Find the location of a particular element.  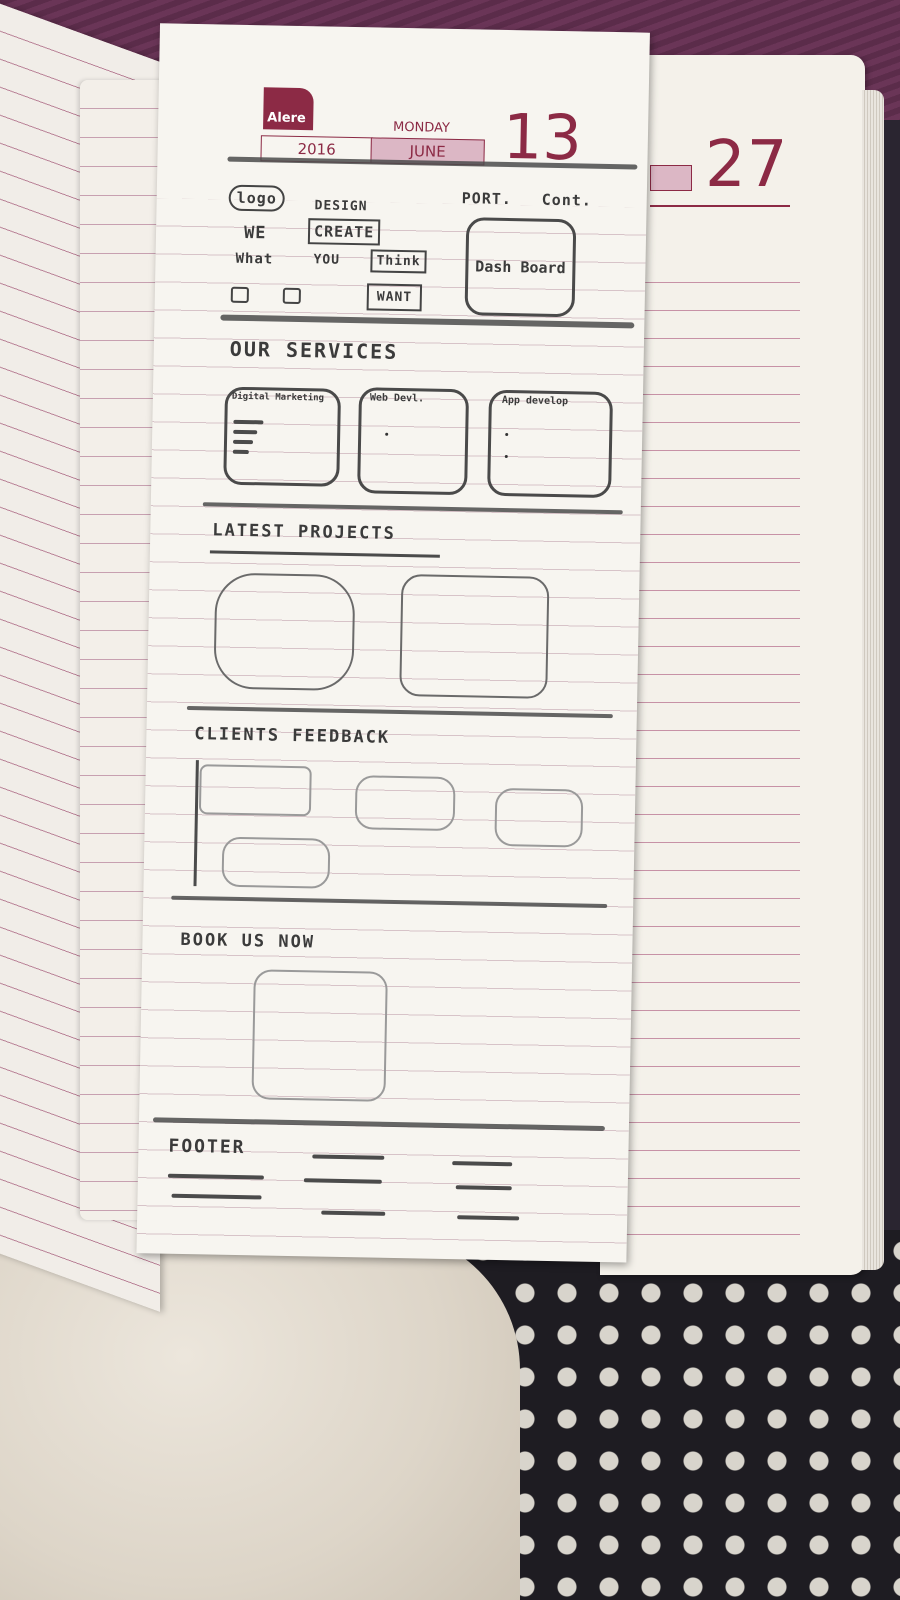

service-card-title: Web Devl. is located at coordinates (397, 398).